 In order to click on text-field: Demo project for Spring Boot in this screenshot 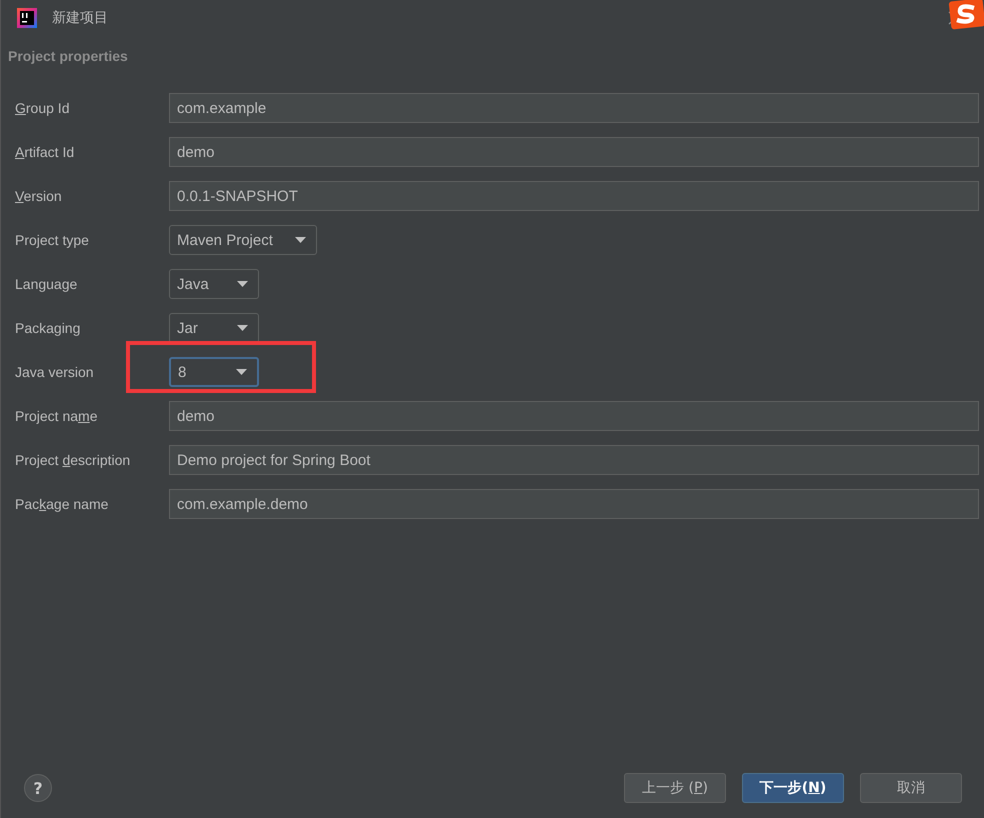, I will do `click(574, 460)`.